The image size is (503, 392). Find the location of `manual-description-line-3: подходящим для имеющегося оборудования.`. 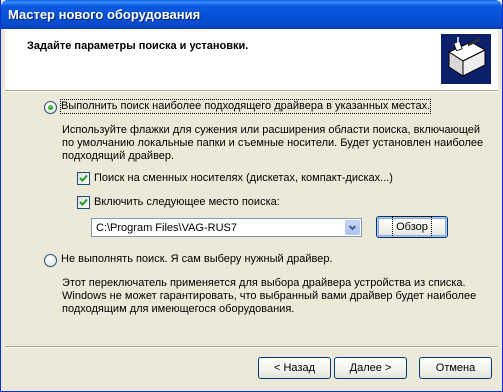

manual-description-line-3: подходящим для имеющегося оборудования. is located at coordinates (178, 309).